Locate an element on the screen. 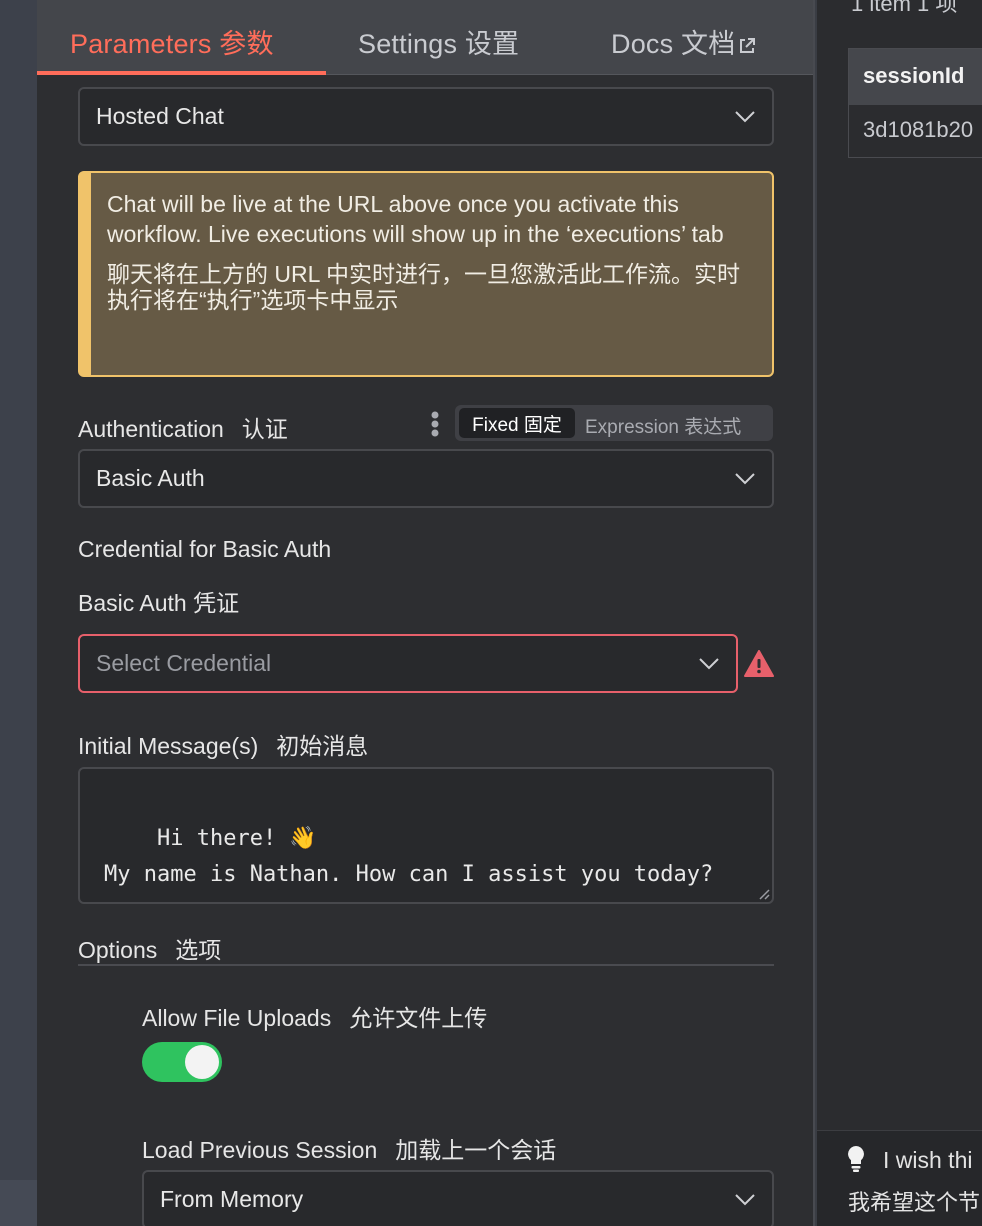 The image size is (982, 1226). panel-tabs: Parameters 参数 Settings 设置 Docs 文档 is located at coordinates (425, 37).